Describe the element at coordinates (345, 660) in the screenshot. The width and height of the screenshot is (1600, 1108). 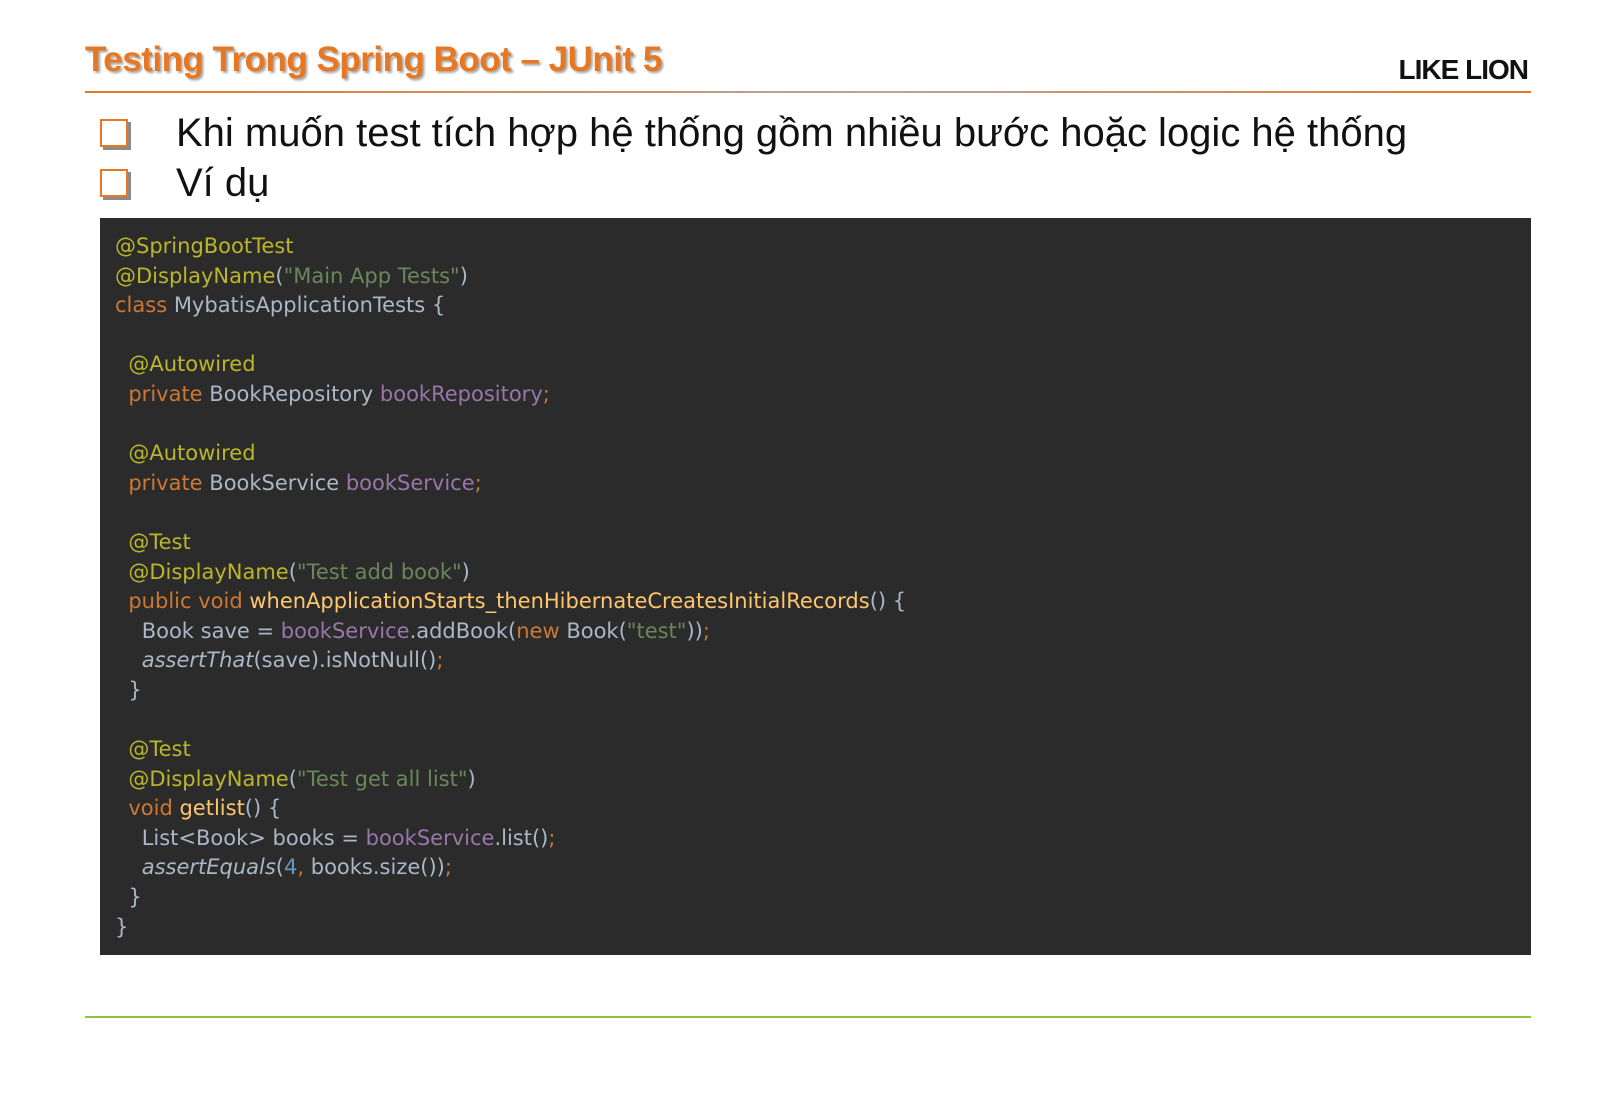
I see `code-token-plain: (save).isNotNull()` at that location.